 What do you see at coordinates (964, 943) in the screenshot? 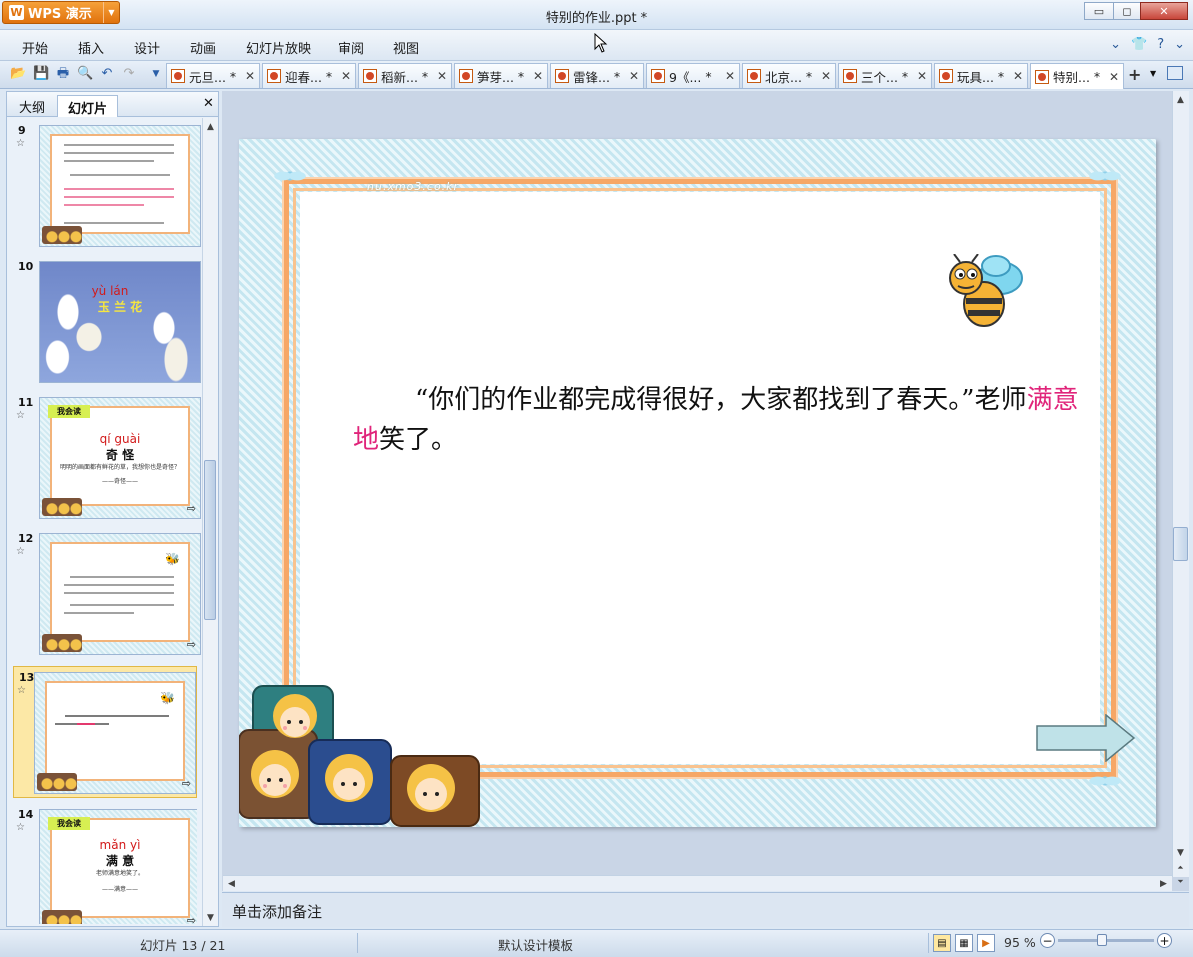
I see `slide-sorter-icon: ▦` at bounding box center [964, 943].